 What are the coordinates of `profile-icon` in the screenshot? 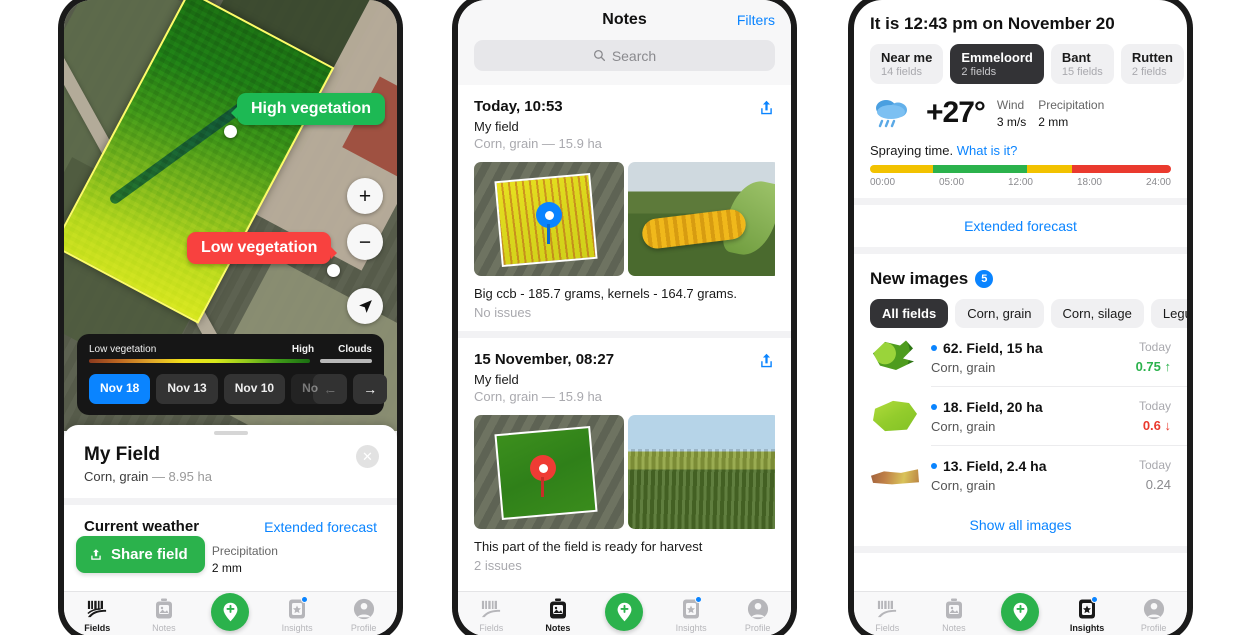 It's located at (1154, 609).